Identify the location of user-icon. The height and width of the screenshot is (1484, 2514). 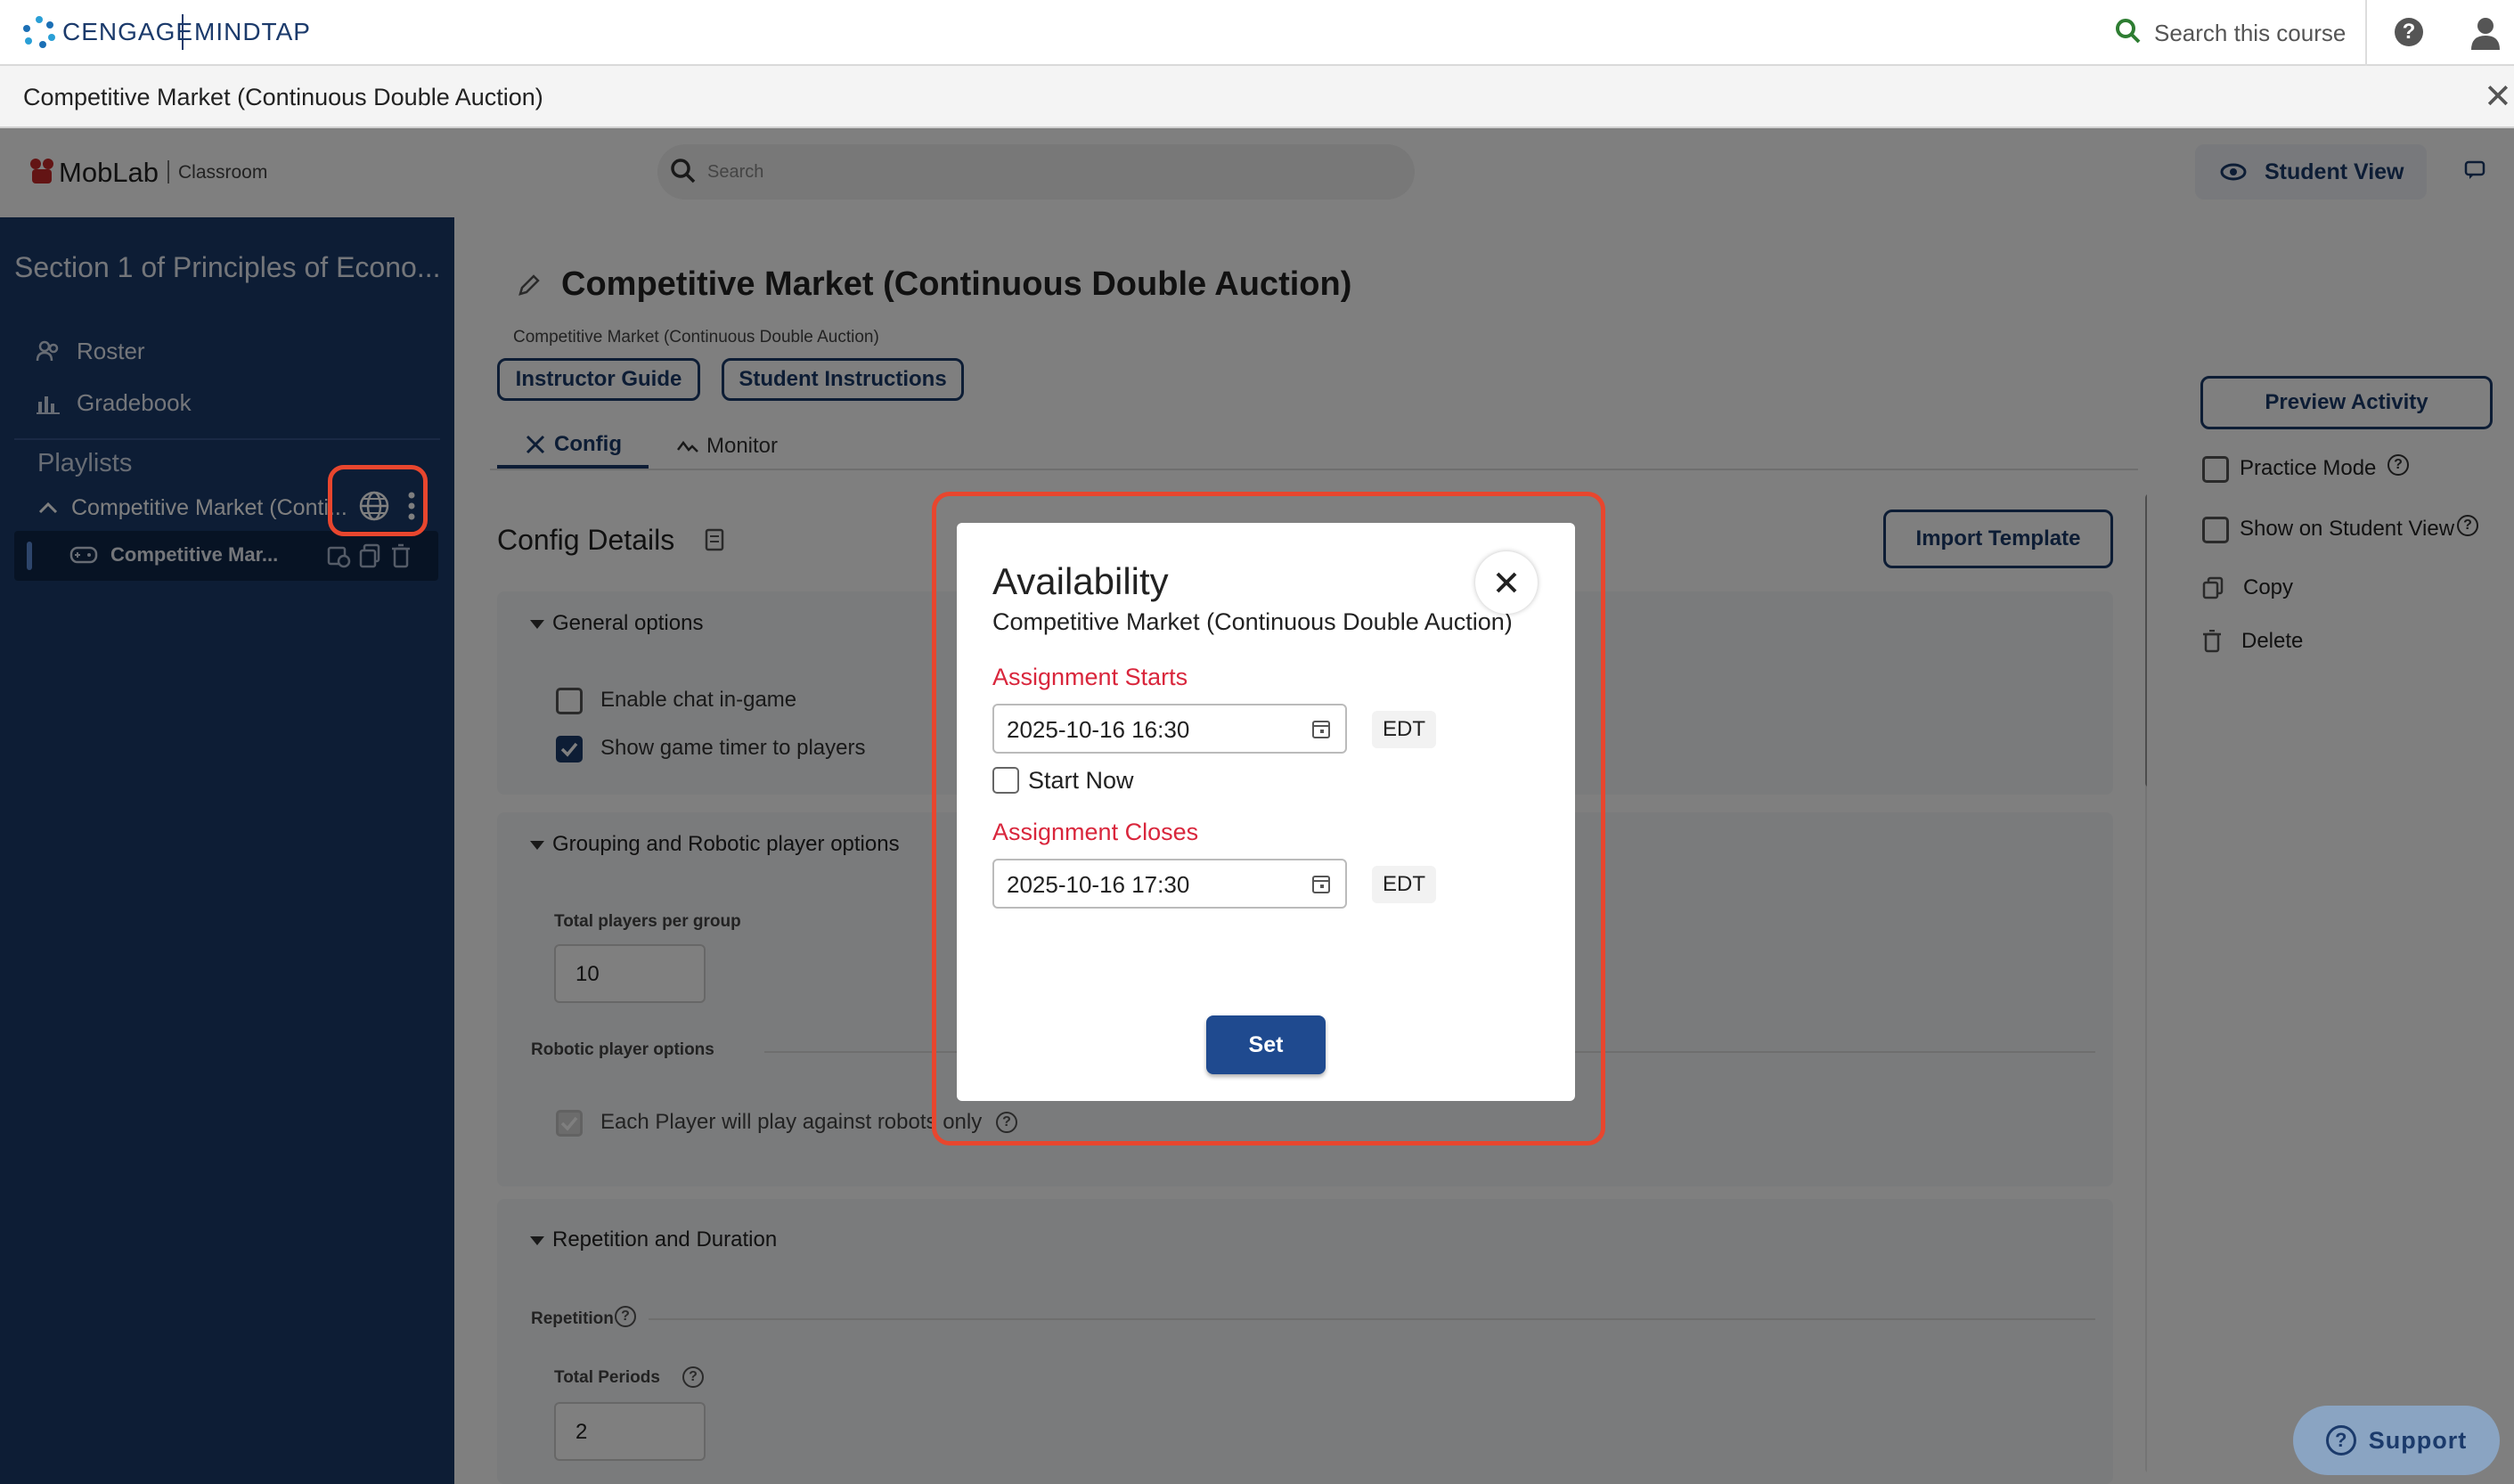
(2485, 33).